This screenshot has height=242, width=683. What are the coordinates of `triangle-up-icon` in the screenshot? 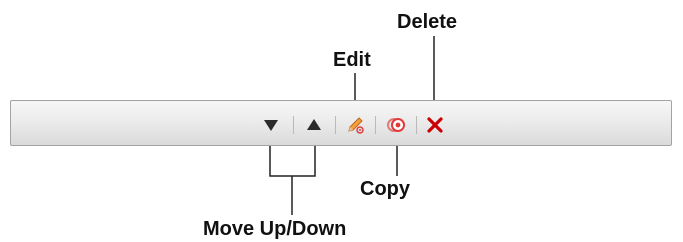 It's located at (314, 124).